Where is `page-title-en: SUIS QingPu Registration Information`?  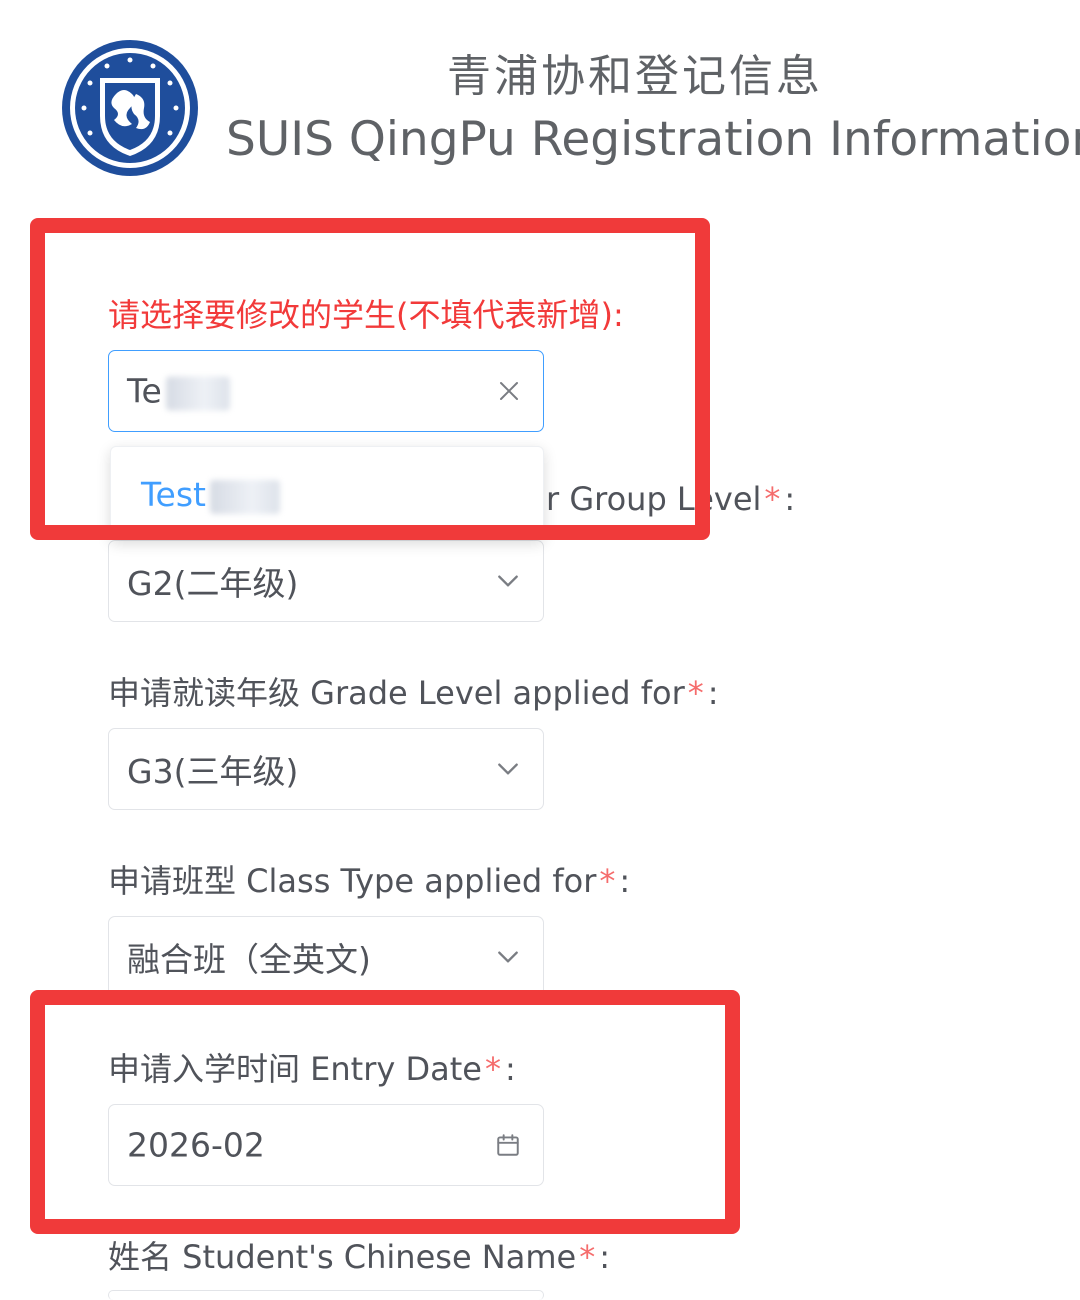 page-title-en: SUIS QingPu Registration Information is located at coordinates (653, 139).